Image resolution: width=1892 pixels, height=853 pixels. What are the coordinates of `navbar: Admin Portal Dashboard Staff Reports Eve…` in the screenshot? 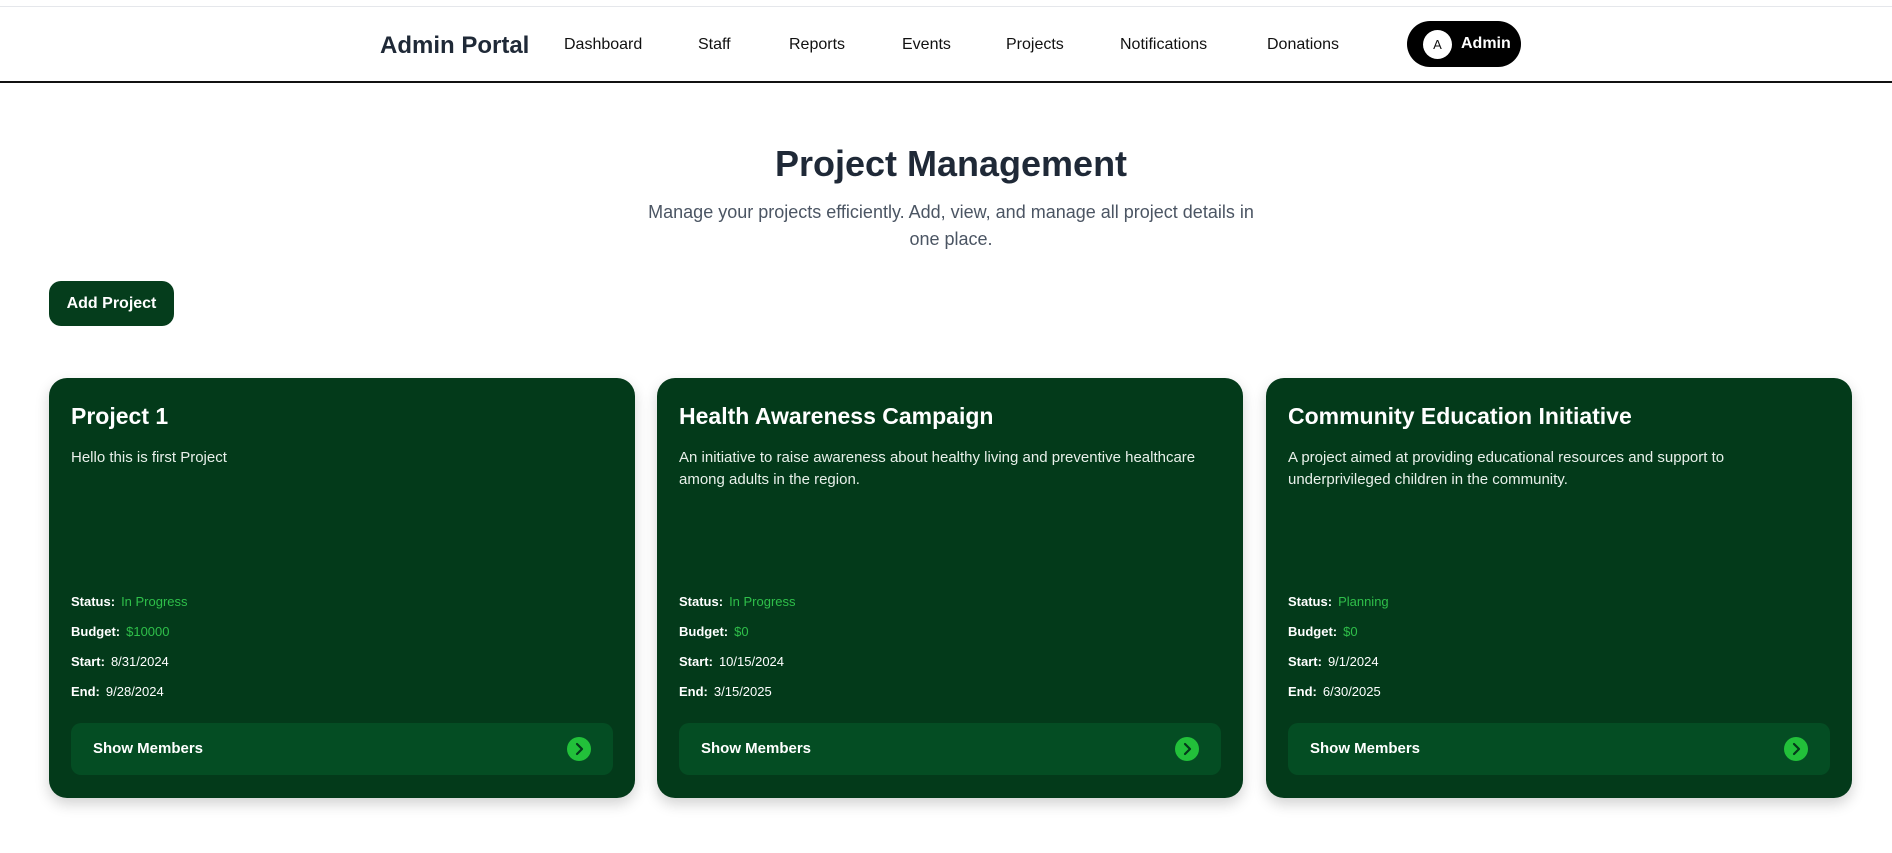 It's located at (946, 45).